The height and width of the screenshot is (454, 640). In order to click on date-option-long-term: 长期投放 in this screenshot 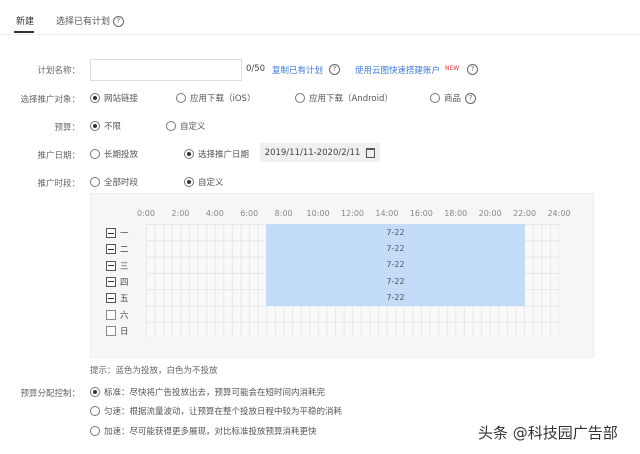, I will do `click(114, 154)`.